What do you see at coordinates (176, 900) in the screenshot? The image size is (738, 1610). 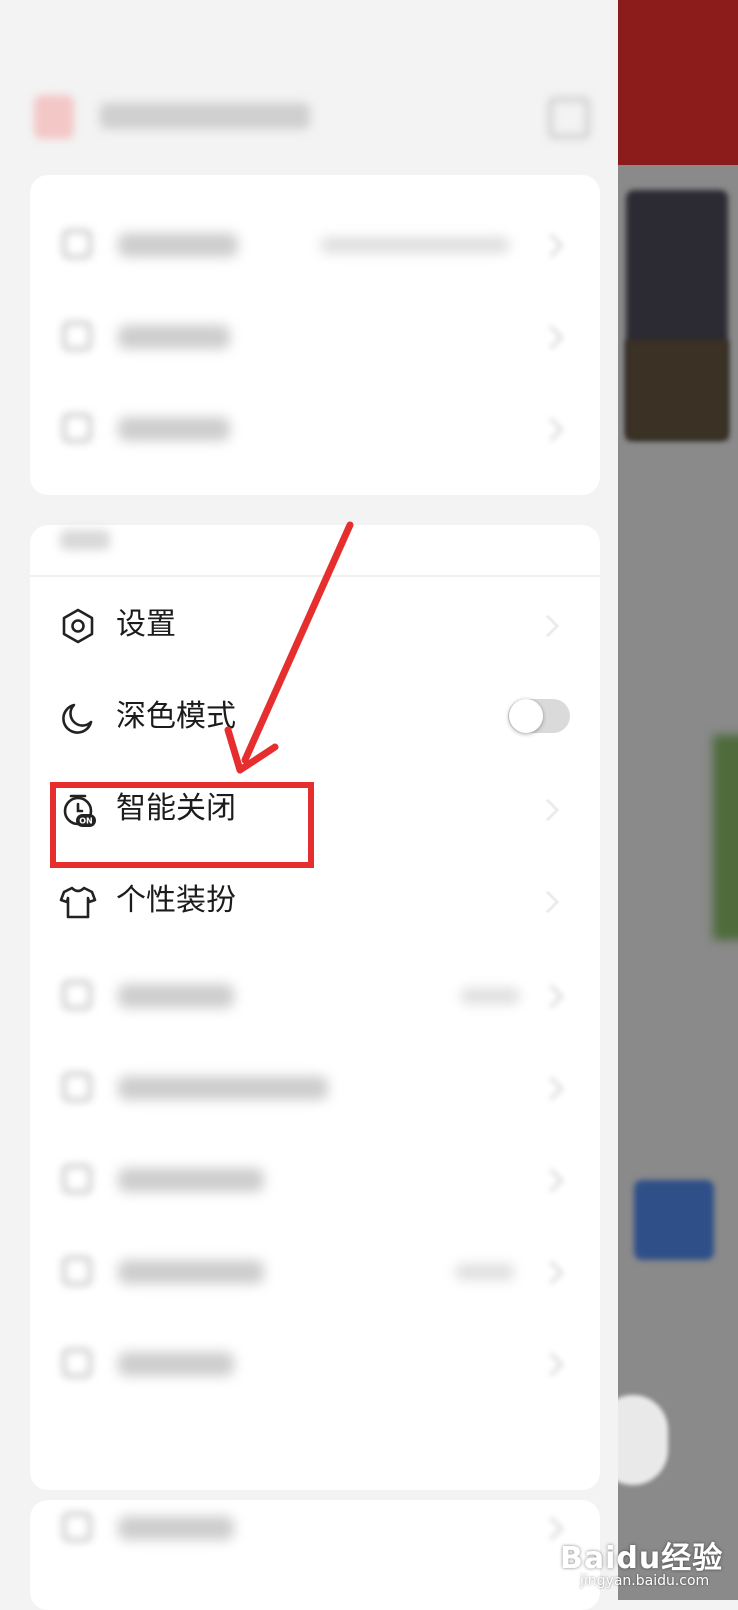 I see `menu-item-label: 个性装扮` at bounding box center [176, 900].